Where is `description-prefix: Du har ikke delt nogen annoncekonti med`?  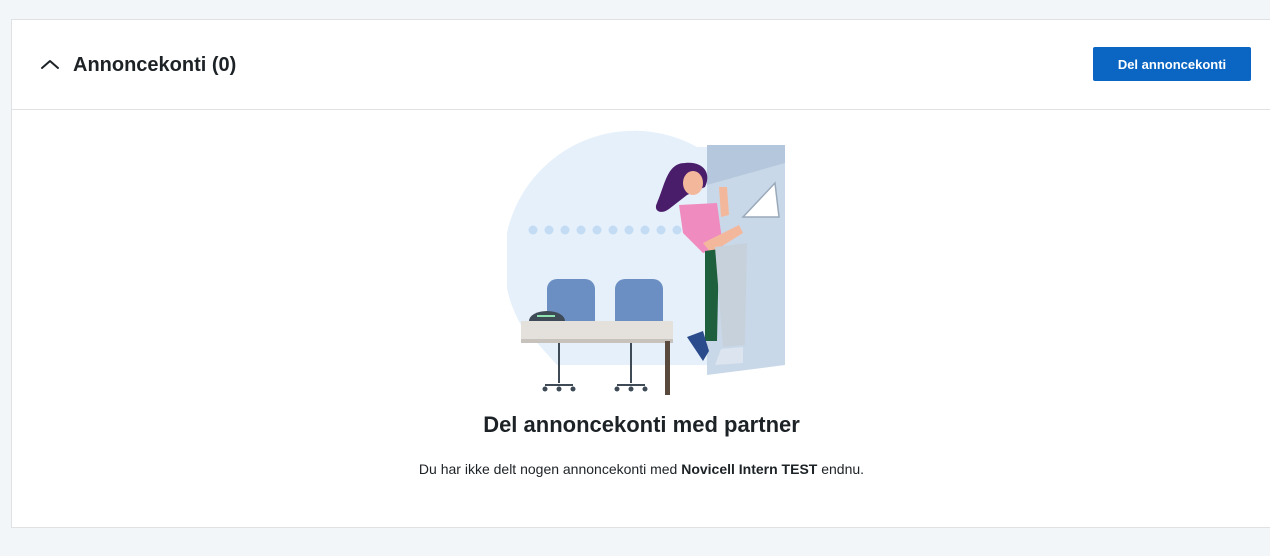
description-prefix: Du har ikke delt nogen annoncekonti med is located at coordinates (550, 469).